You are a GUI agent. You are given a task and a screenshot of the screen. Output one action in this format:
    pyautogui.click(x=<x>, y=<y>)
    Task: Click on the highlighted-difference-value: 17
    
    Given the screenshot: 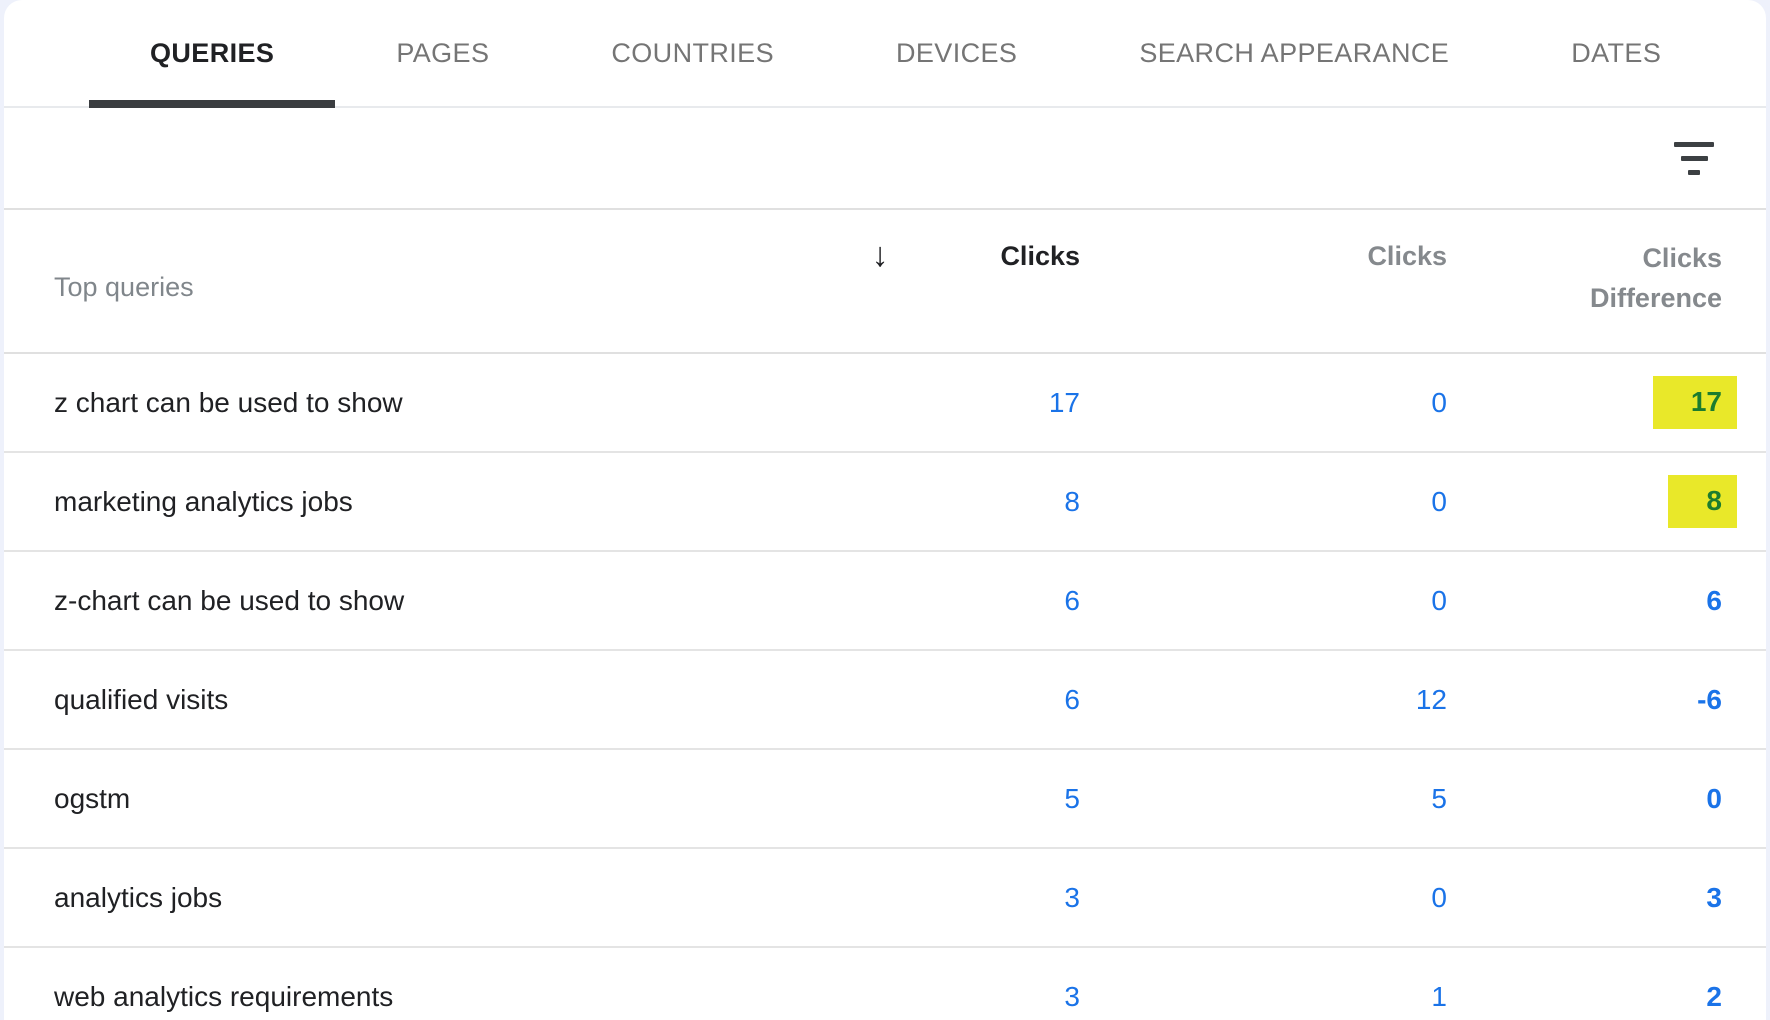 What is the action you would take?
    pyautogui.click(x=1694, y=402)
    